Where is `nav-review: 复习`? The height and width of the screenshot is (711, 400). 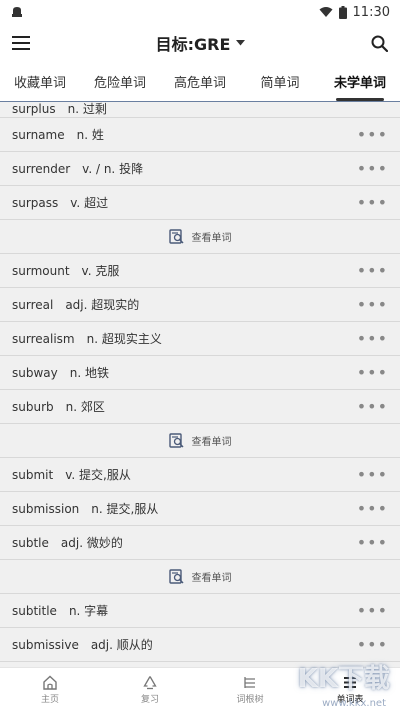 nav-review: 复习 is located at coordinates (150, 689).